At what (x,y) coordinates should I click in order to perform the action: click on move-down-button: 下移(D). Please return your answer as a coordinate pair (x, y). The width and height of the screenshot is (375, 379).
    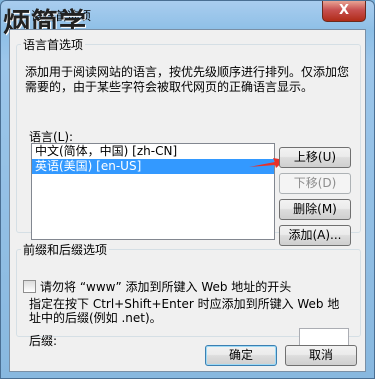
    Looking at the image, I should click on (315, 183).